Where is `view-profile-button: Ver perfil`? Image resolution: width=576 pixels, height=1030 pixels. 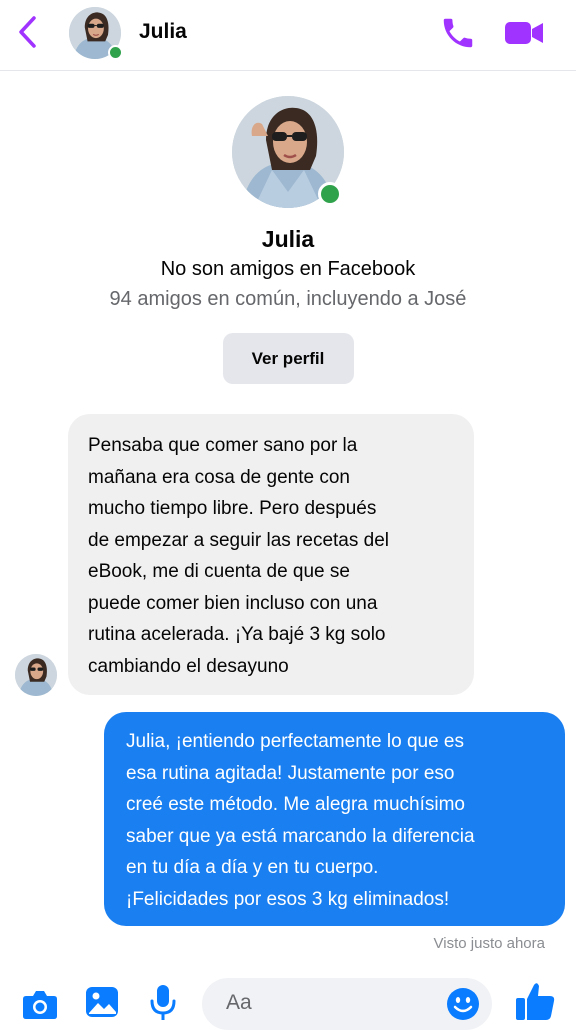 view-profile-button: Ver perfil is located at coordinates (288, 358).